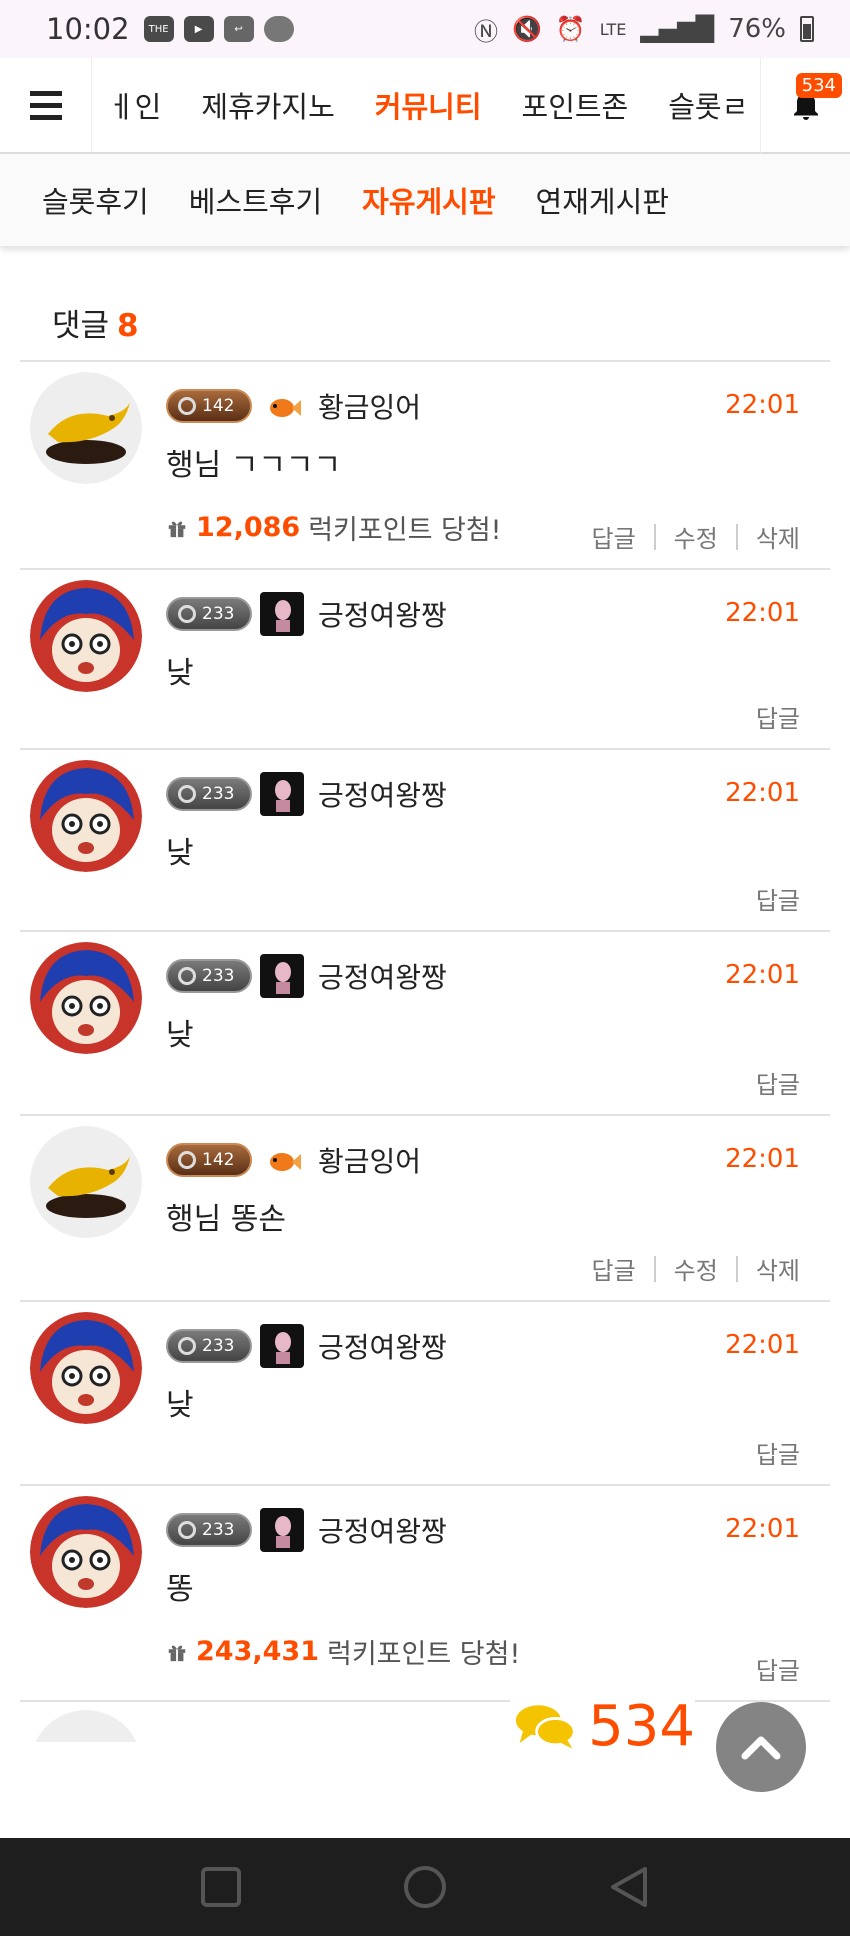 The image size is (850, 1936). What do you see at coordinates (226, 1219) in the screenshot?
I see `comment-text: 행님 똥손` at bounding box center [226, 1219].